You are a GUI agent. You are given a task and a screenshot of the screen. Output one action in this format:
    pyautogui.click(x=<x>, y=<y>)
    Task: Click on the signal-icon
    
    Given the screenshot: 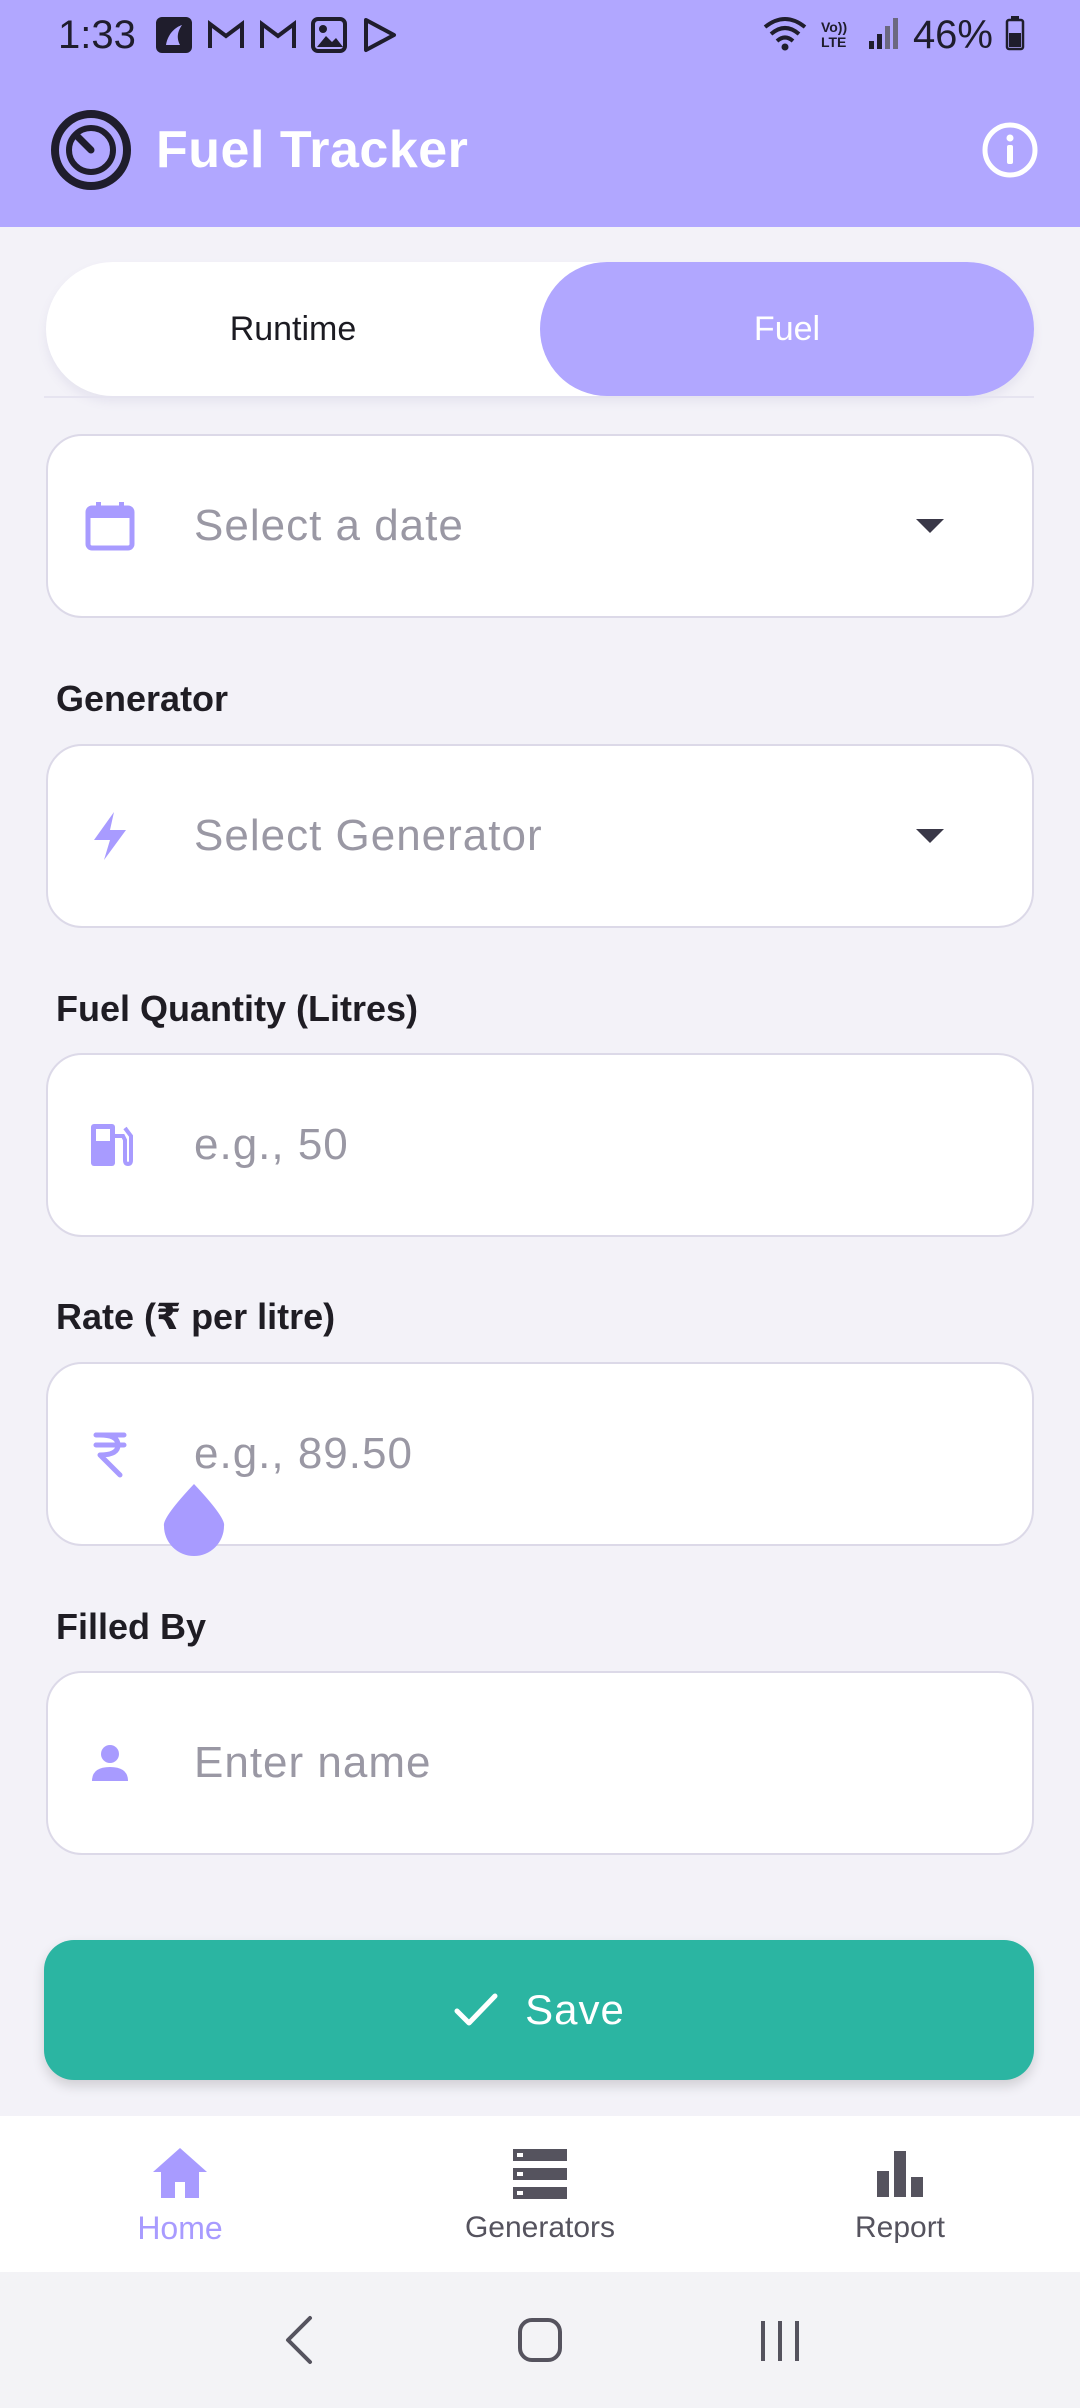 What is the action you would take?
    pyautogui.click(x=884, y=35)
    